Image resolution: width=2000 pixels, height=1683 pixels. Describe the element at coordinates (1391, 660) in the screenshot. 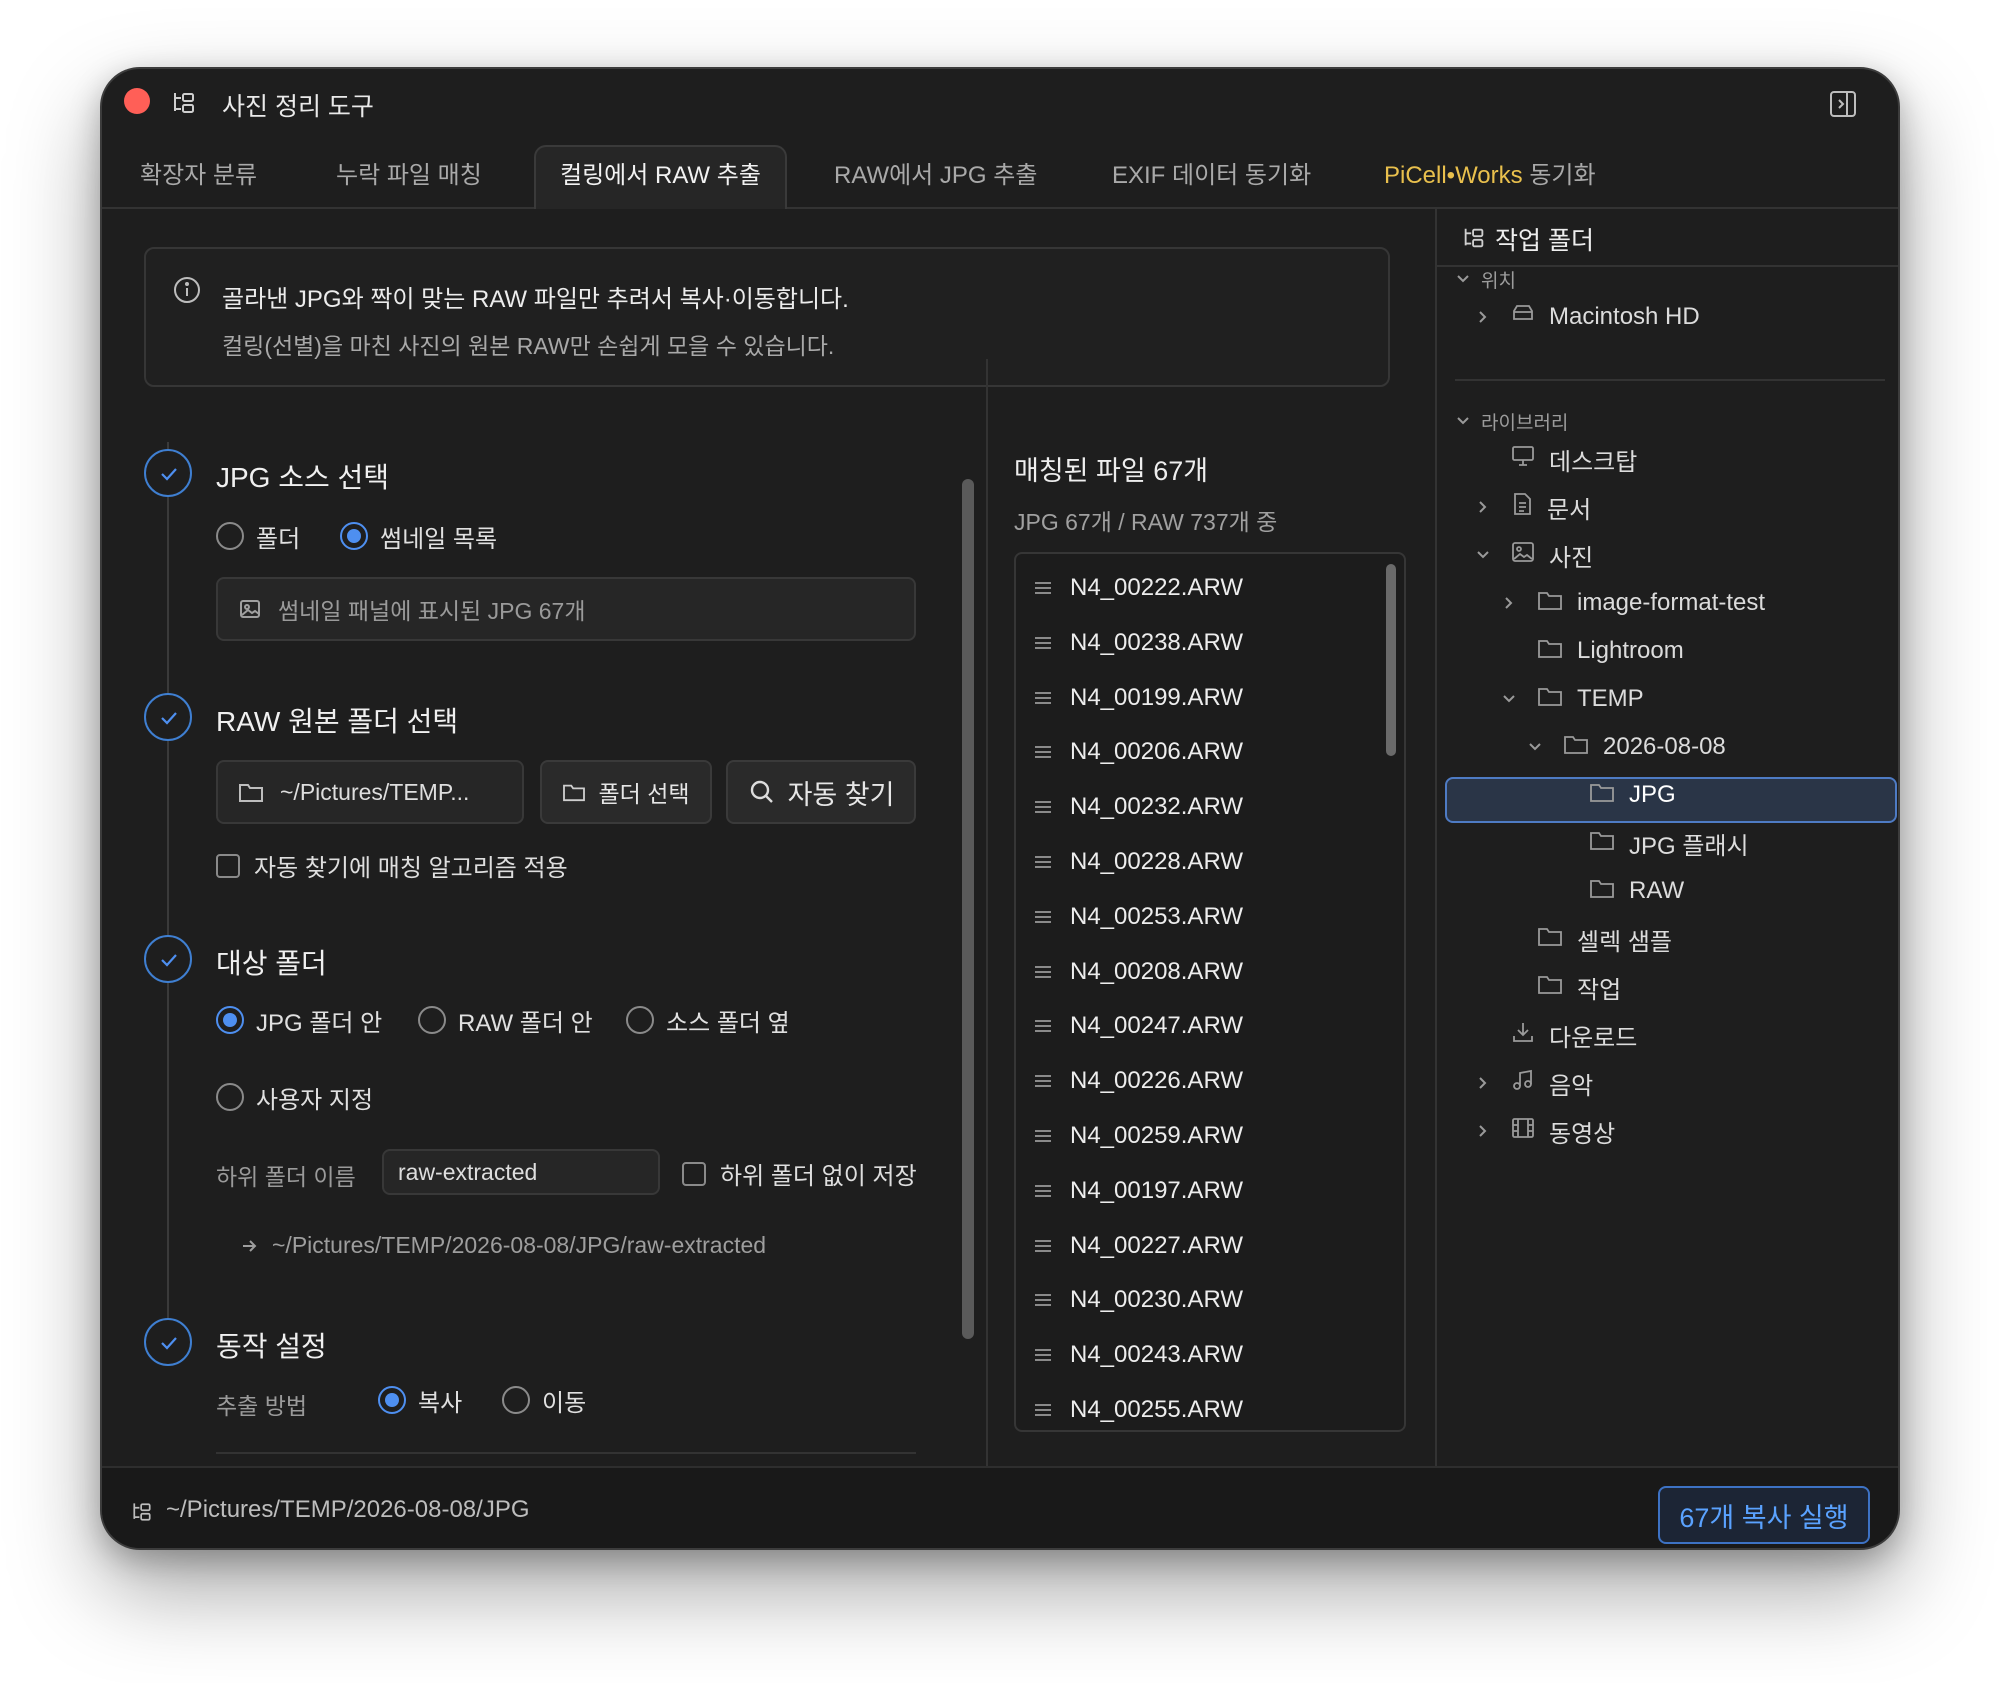

I see `file-list-scrollbar` at that location.